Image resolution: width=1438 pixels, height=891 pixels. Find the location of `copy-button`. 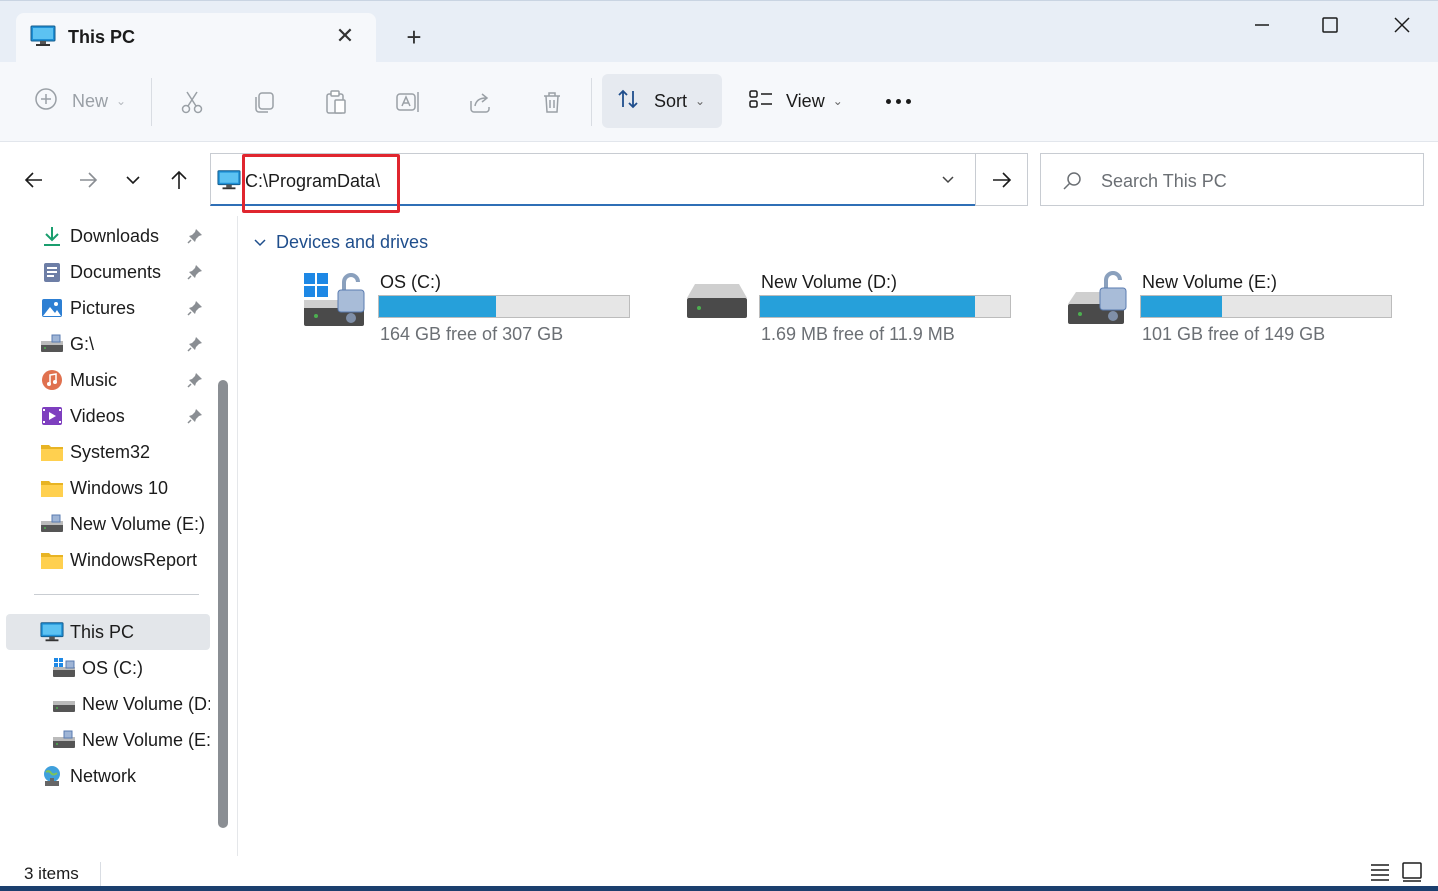

copy-button is located at coordinates (264, 102).